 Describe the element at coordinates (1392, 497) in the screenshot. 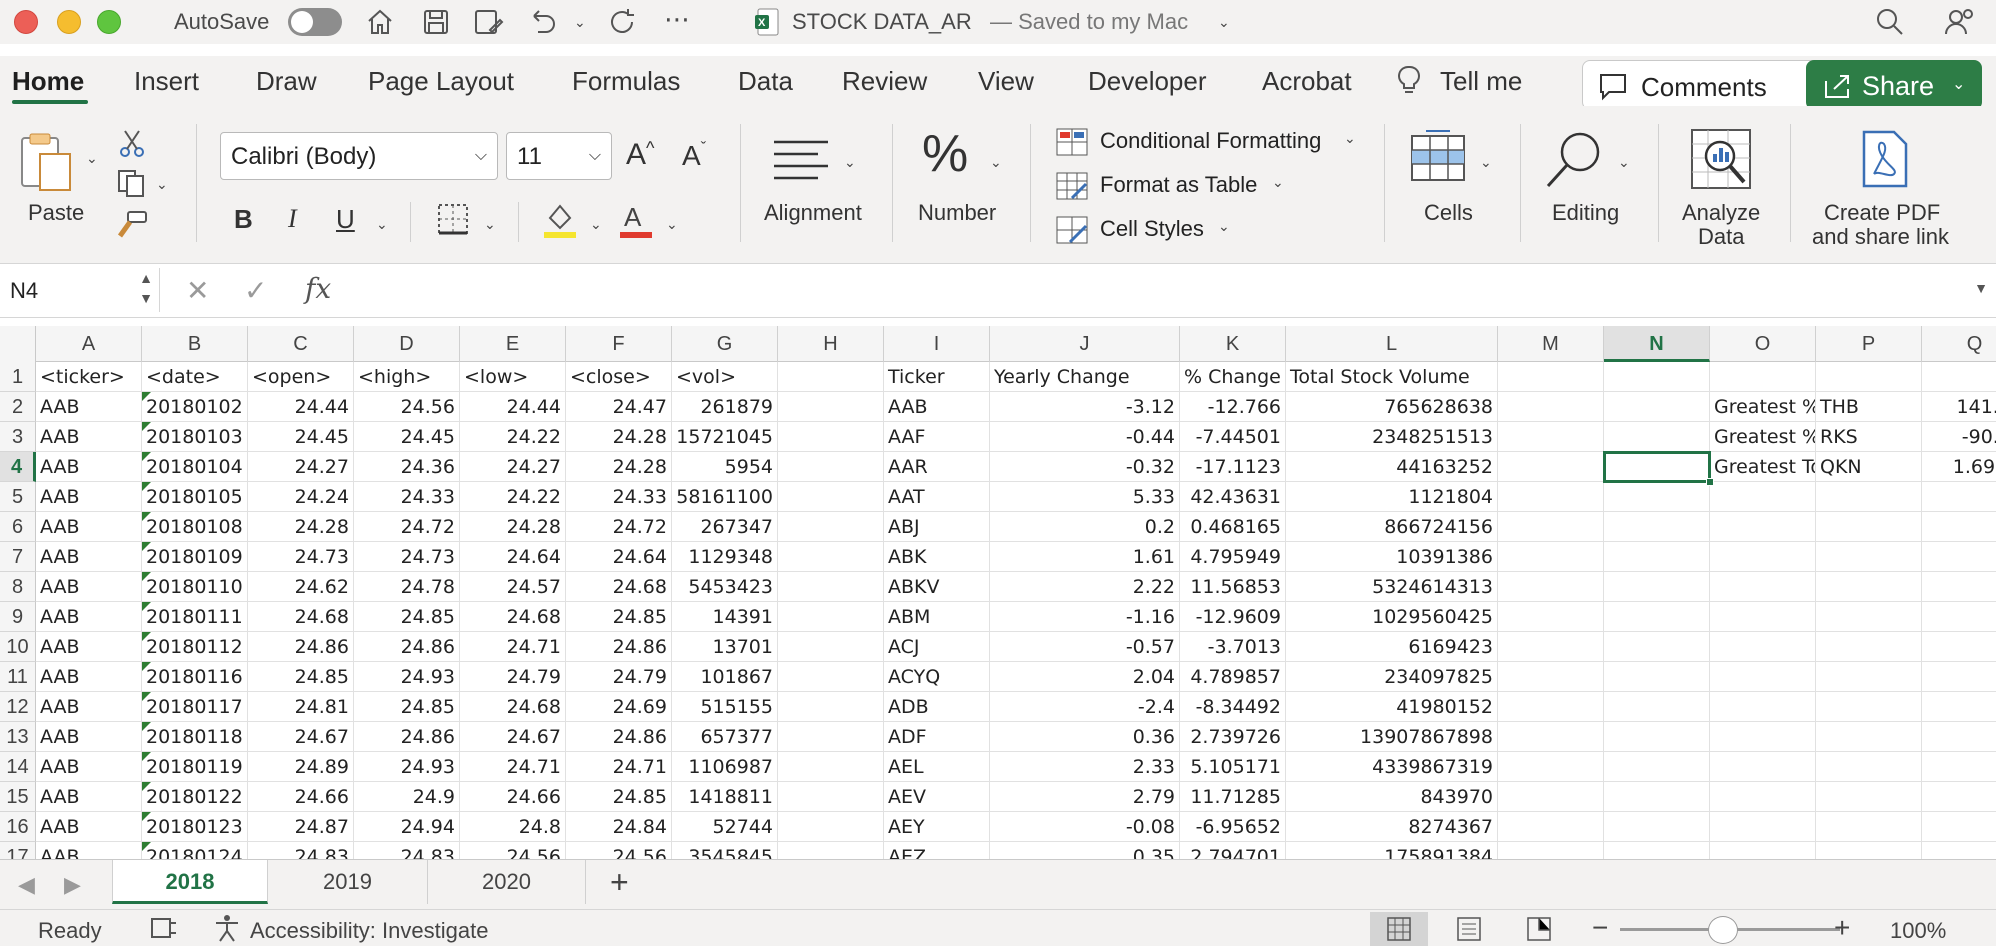

I see `cell-l5: 1121804` at that location.